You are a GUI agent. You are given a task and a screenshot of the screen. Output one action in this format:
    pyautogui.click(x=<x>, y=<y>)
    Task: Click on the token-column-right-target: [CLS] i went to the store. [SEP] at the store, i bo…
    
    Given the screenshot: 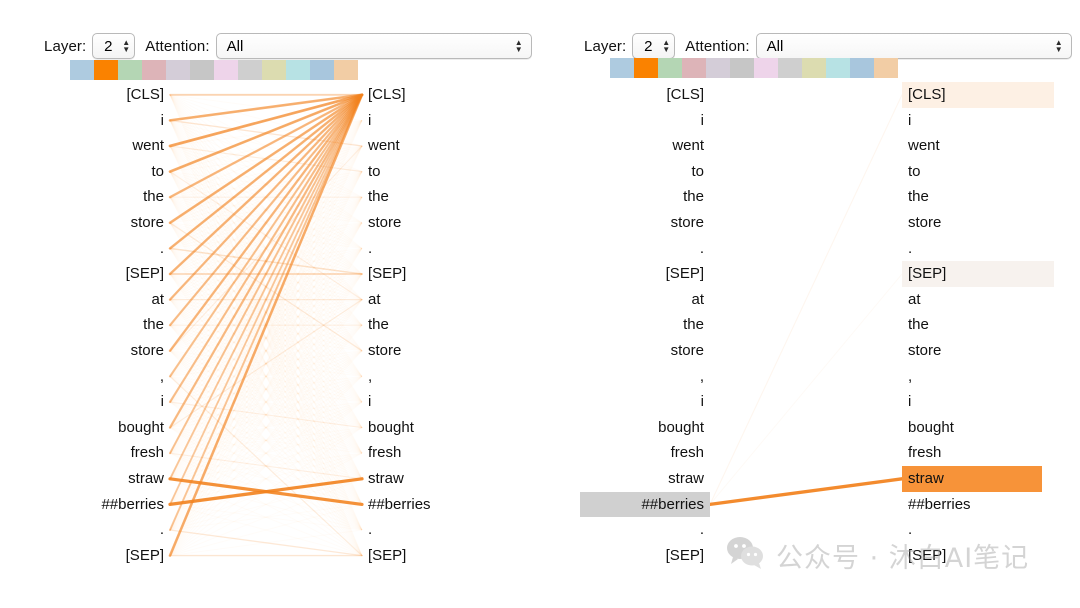 What is the action you would take?
    pyautogui.click(x=978, y=325)
    